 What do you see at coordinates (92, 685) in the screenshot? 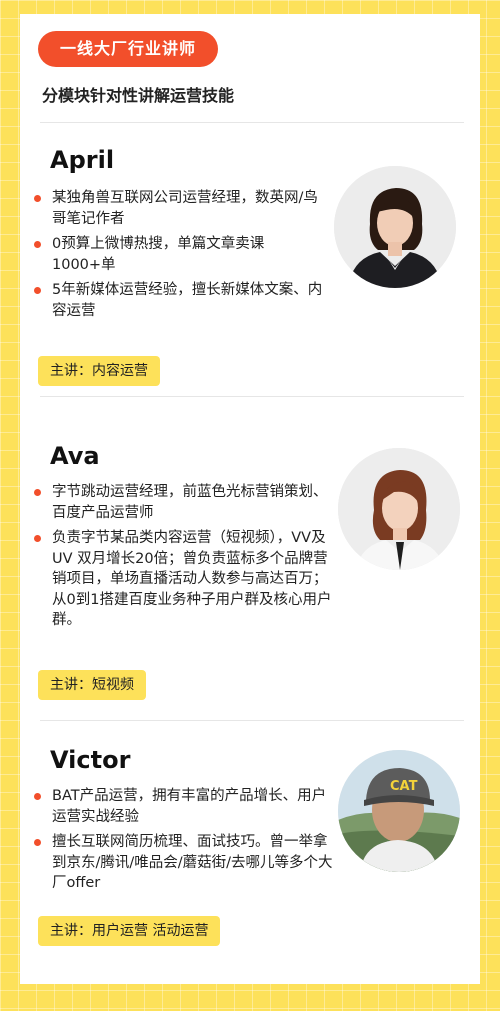
I see `topic-tag: 主讲：短视频` at bounding box center [92, 685].